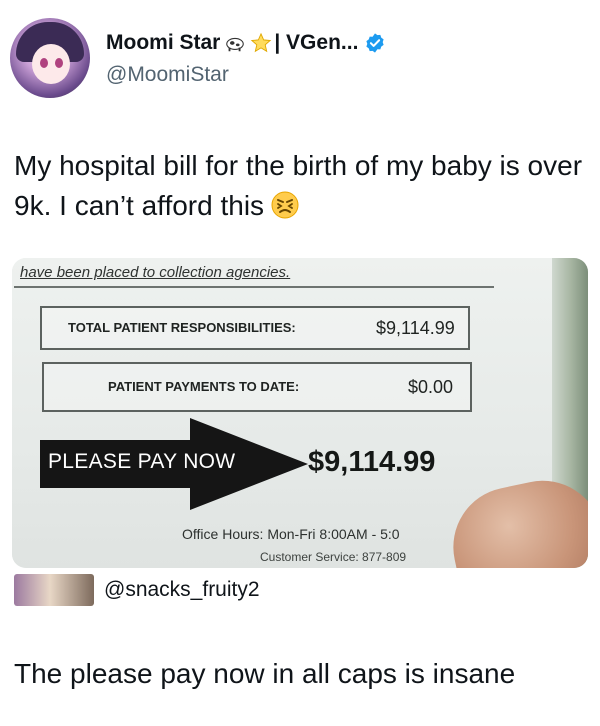 This screenshot has height=726, width=600. I want to click on patient-payments-value: $0.00, so click(431, 387).